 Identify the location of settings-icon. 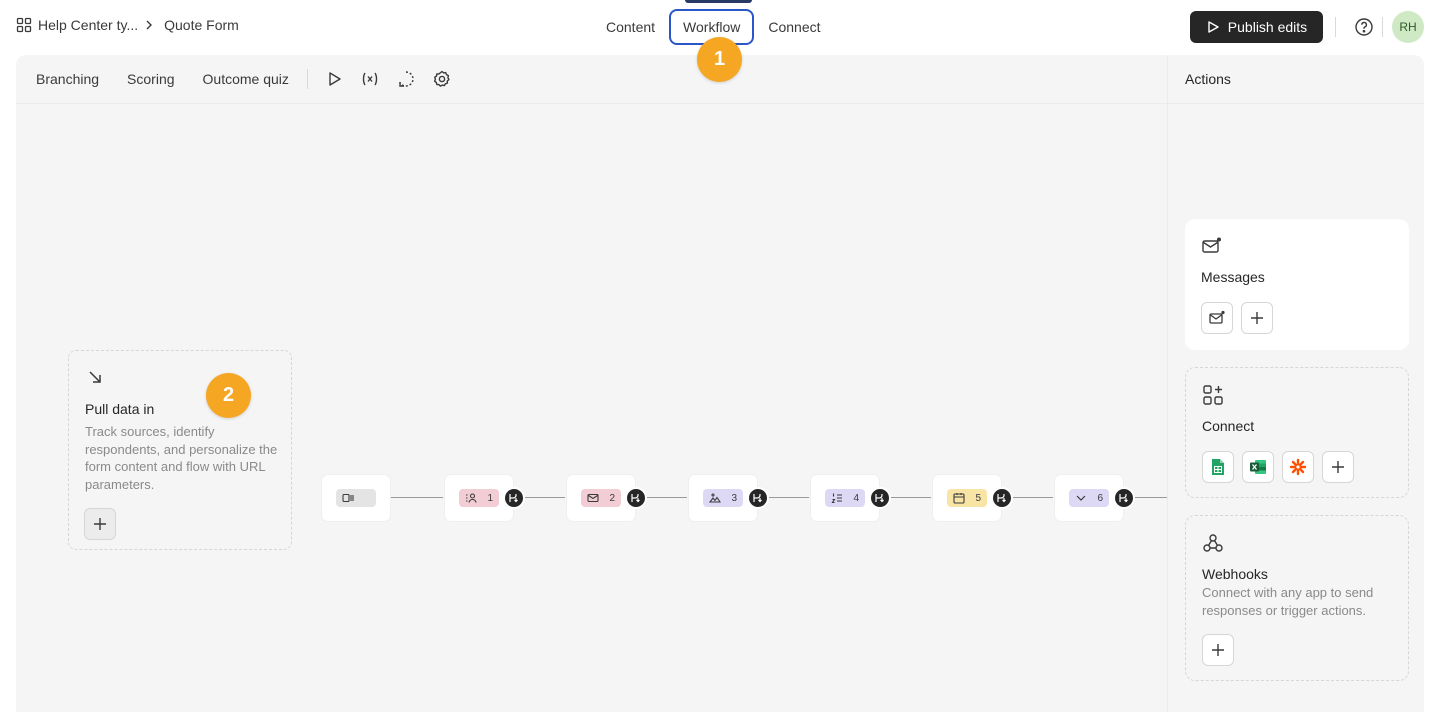
(442, 79).